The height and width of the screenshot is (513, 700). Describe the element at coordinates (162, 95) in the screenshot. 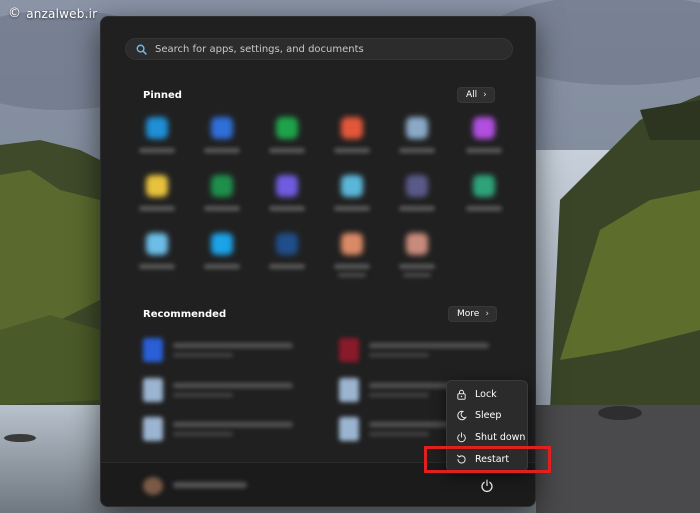

I see `pinned-title: Pinned` at that location.